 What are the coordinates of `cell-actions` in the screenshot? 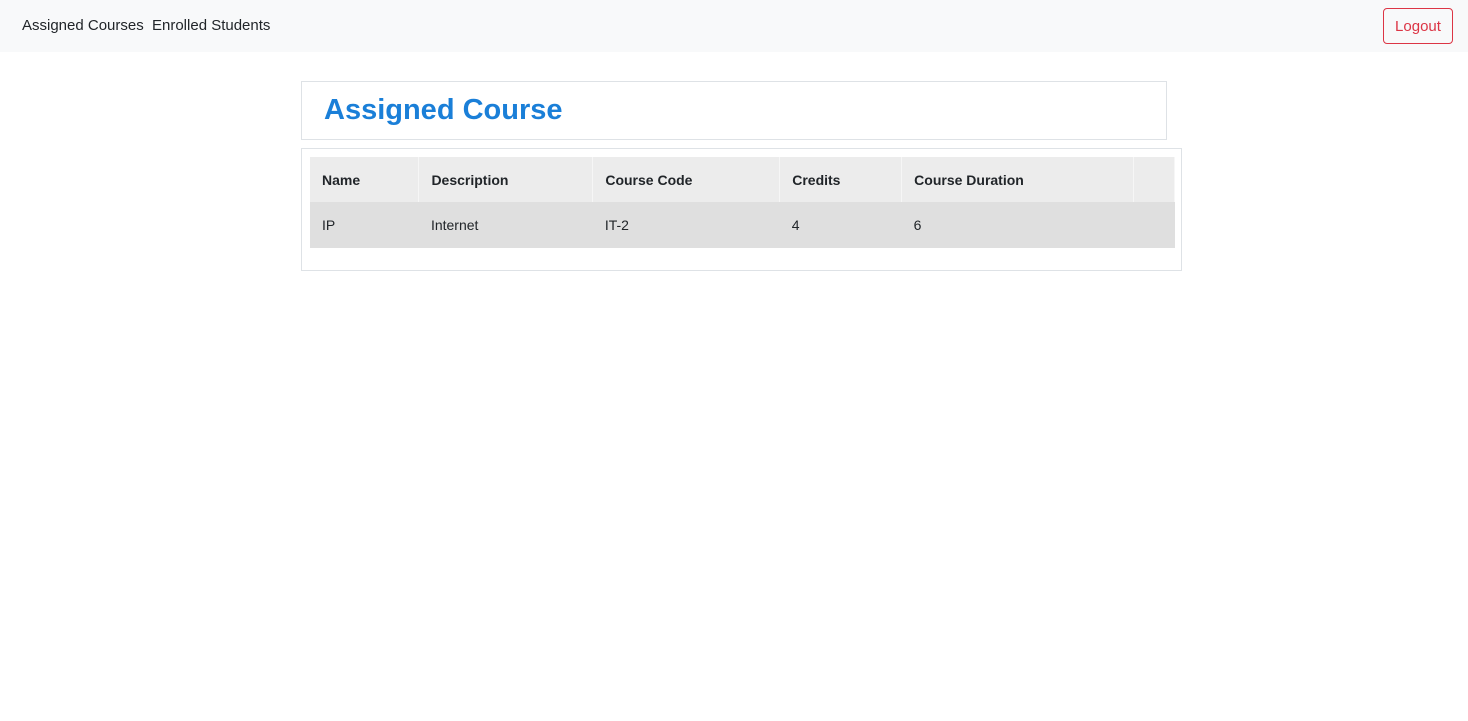 It's located at (1154, 225).